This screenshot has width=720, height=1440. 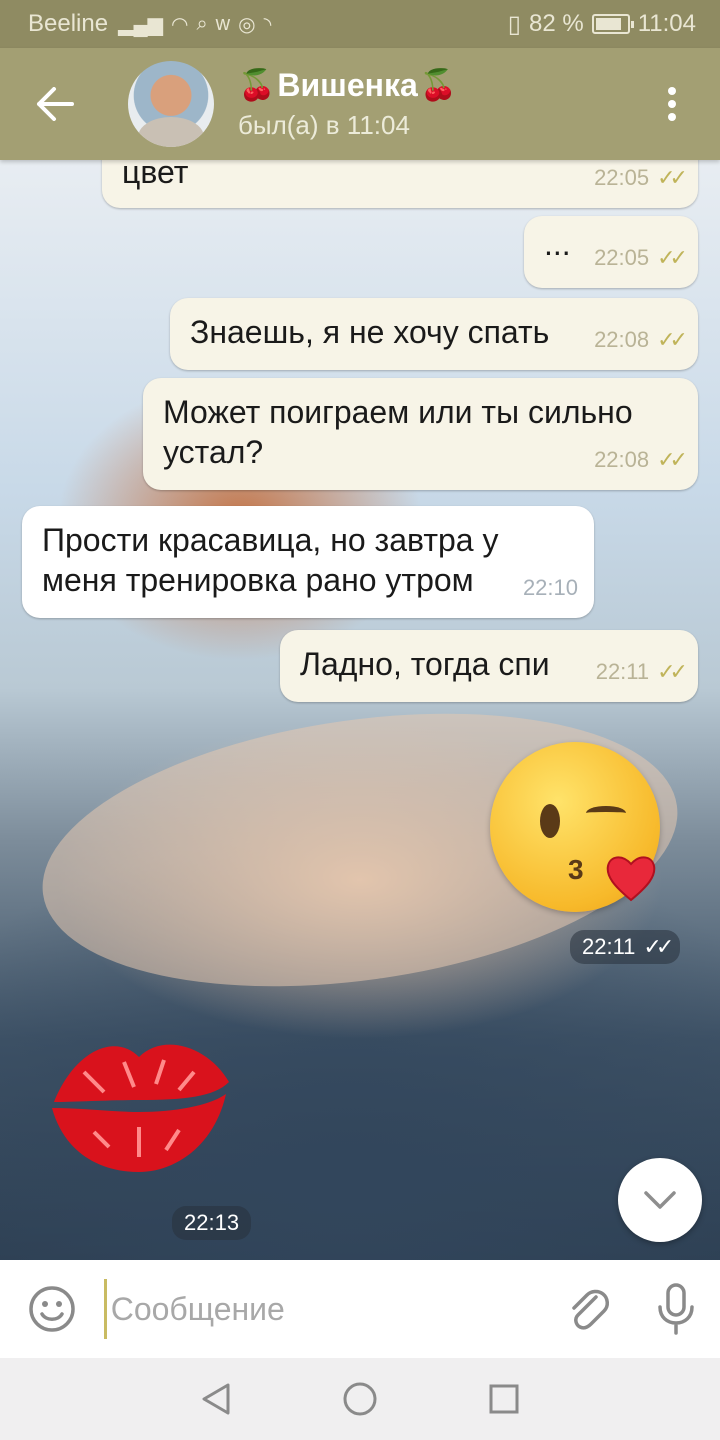 I want to click on signal-icon: ▂▄▆, so click(x=140, y=24).